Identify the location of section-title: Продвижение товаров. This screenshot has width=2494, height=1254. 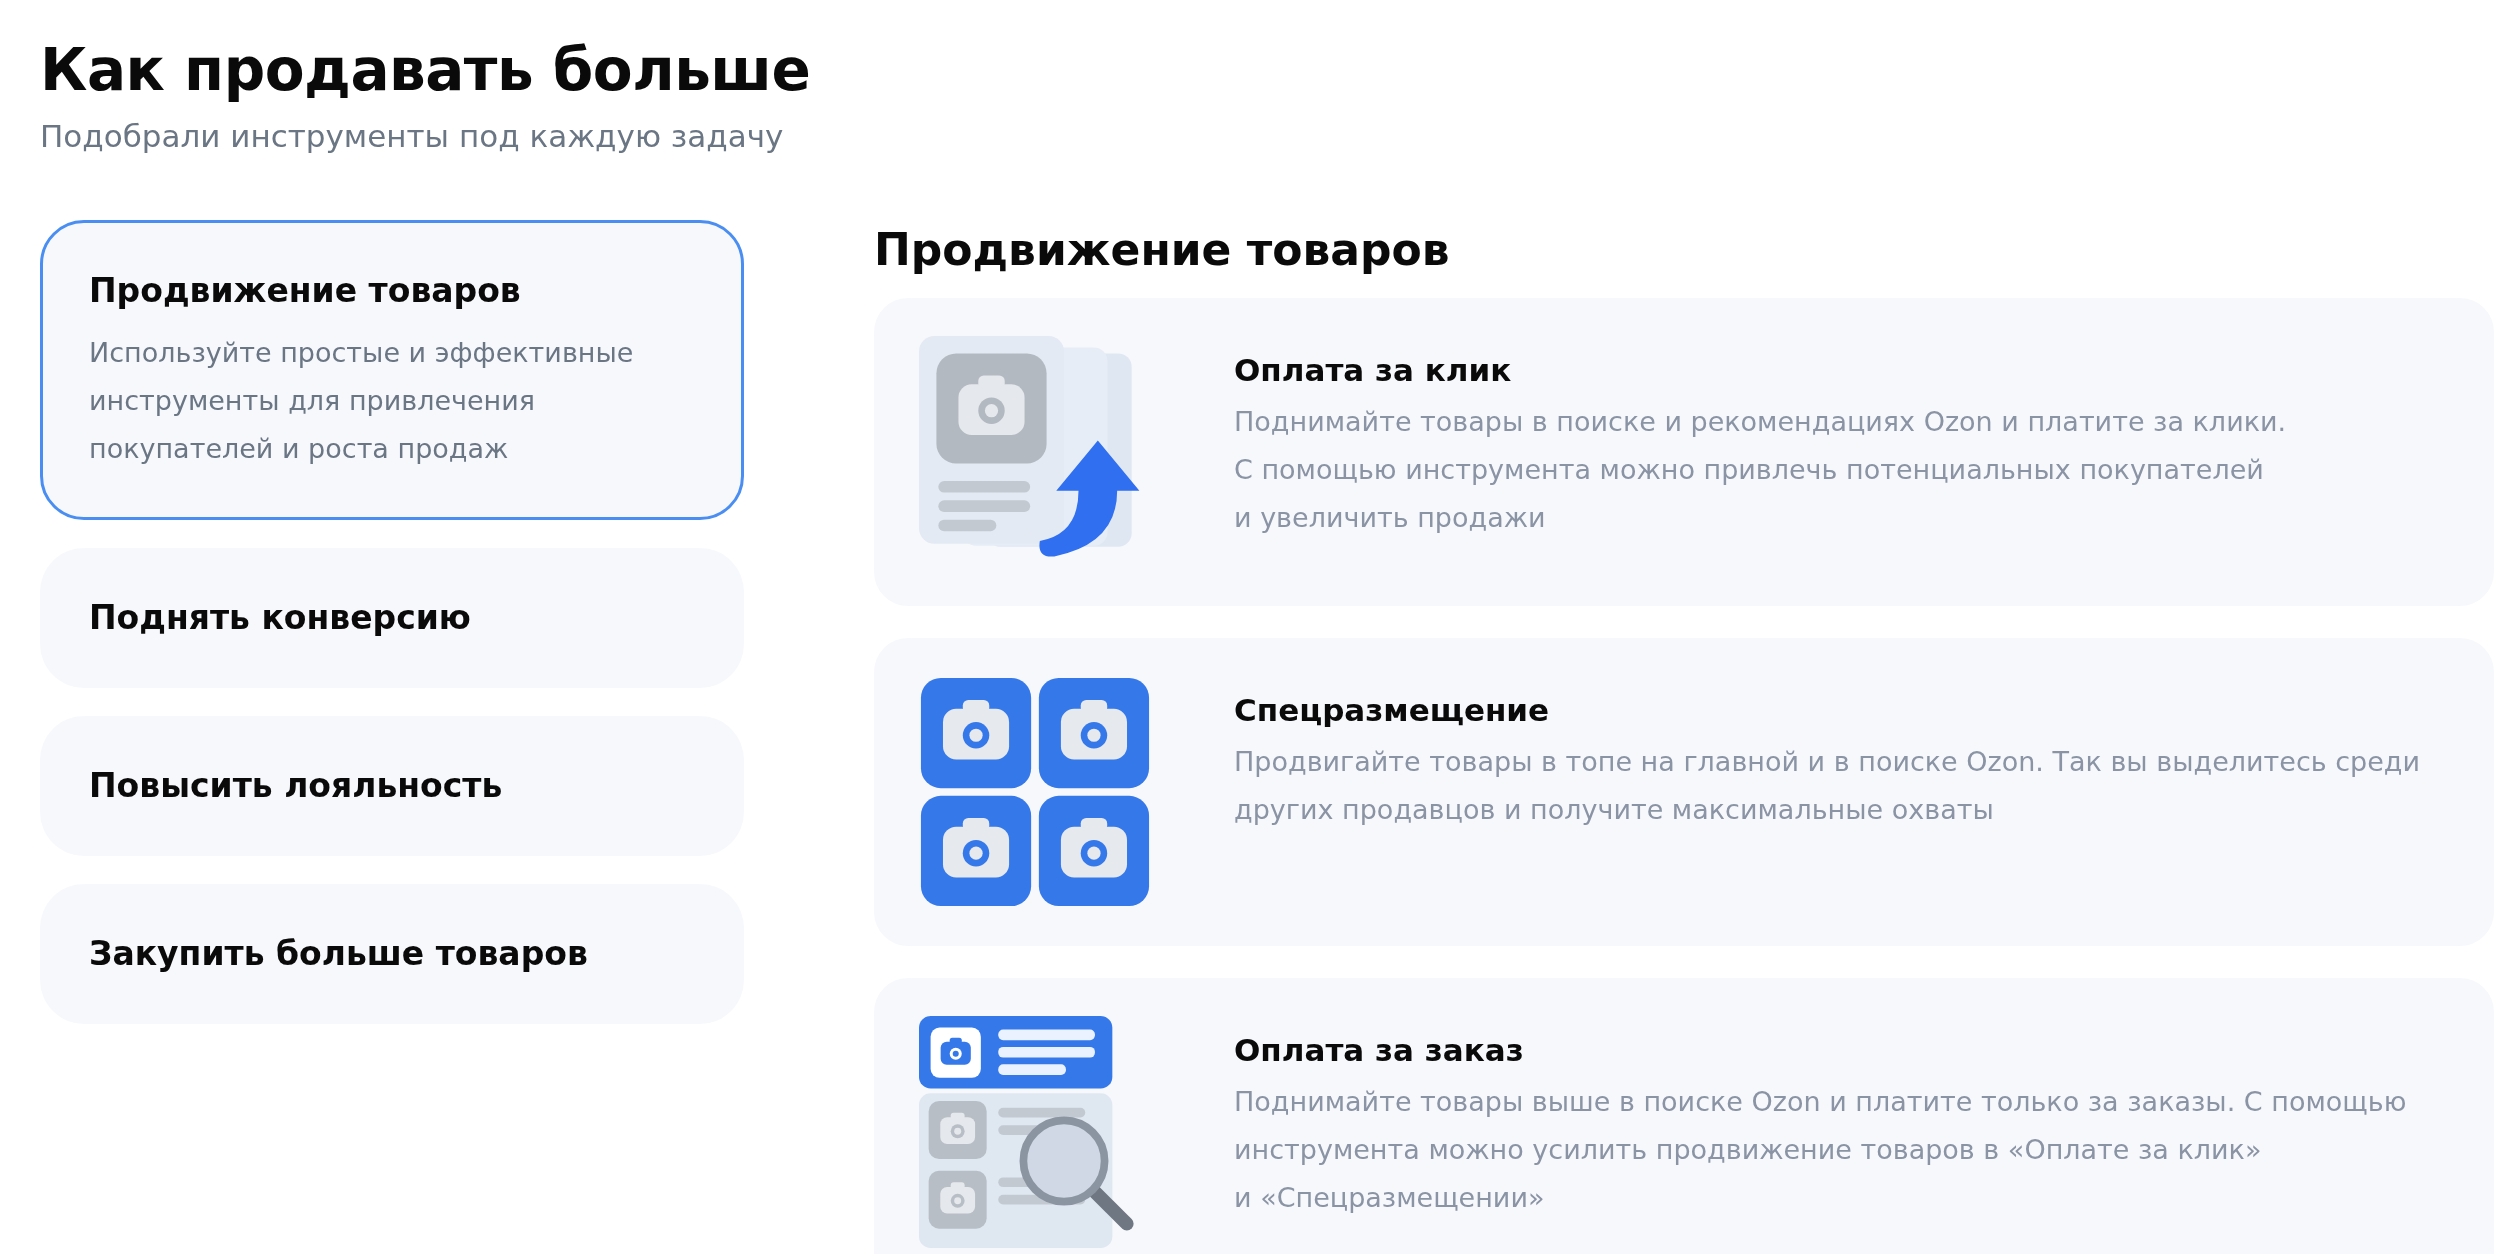
(1162, 250).